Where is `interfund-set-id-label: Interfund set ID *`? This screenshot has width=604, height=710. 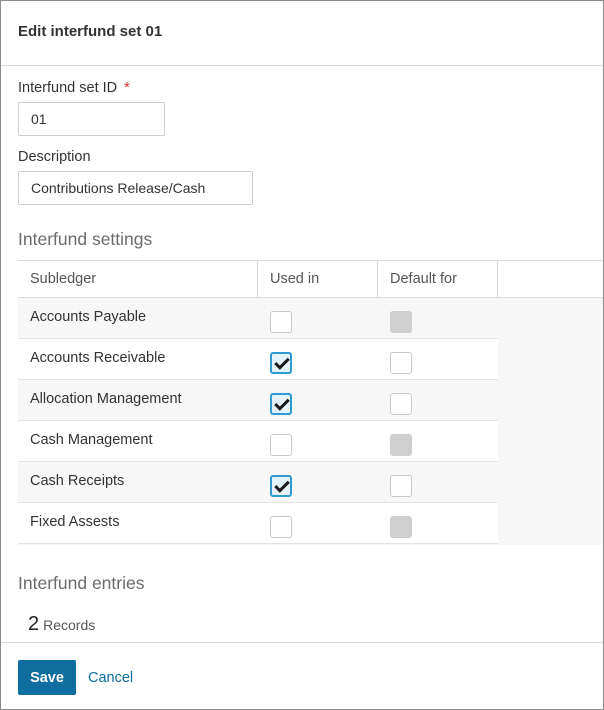 interfund-set-id-label: Interfund set ID * is located at coordinates (74, 88).